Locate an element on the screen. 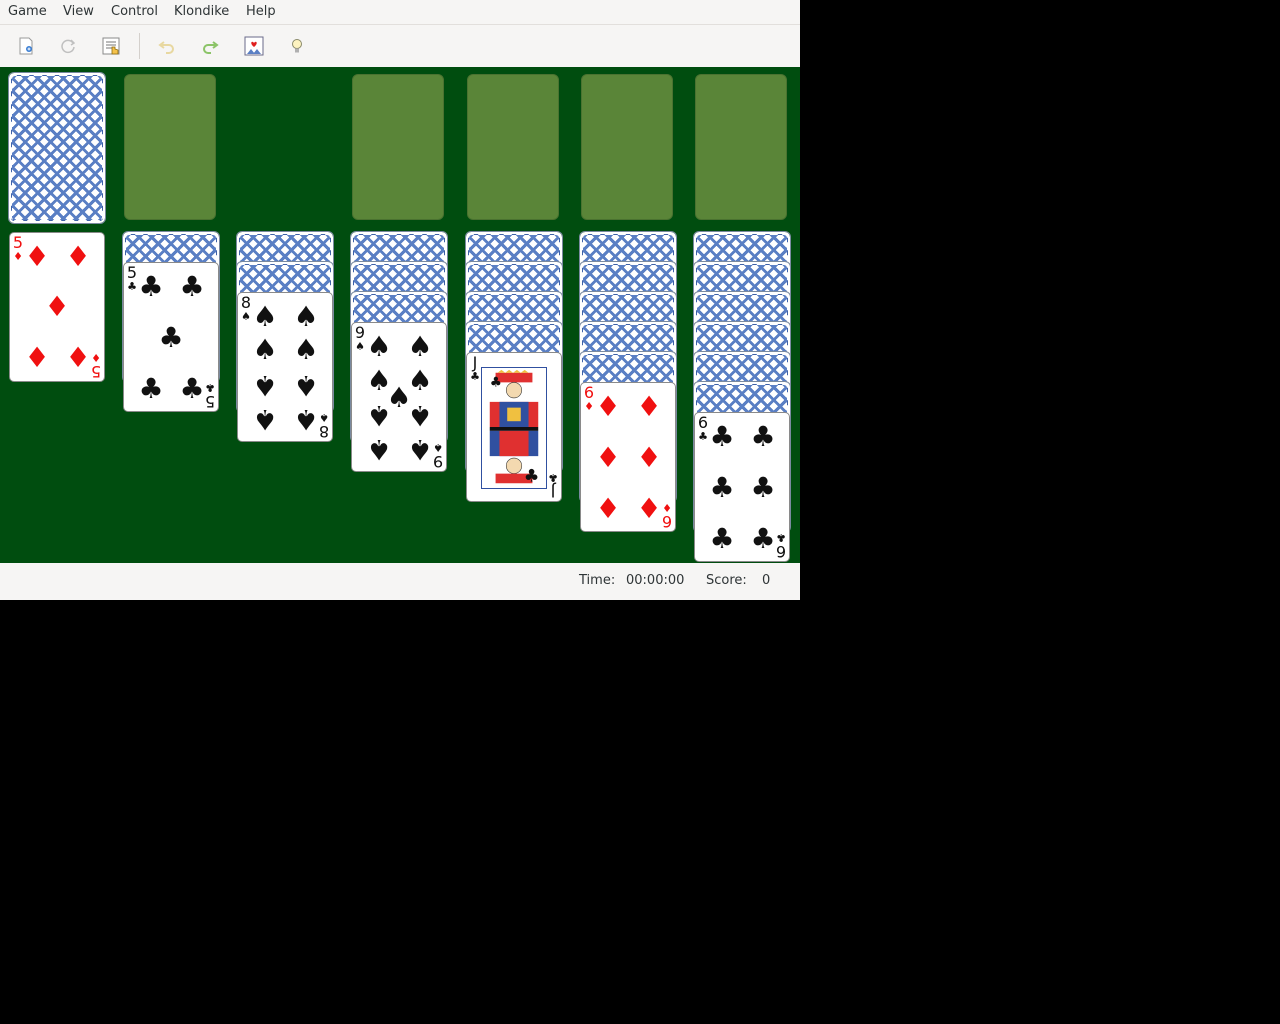  tableau-5-card-jack-clubs: J ♣ ♣ ♣ J ♣ is located at coordinates (514, 427).